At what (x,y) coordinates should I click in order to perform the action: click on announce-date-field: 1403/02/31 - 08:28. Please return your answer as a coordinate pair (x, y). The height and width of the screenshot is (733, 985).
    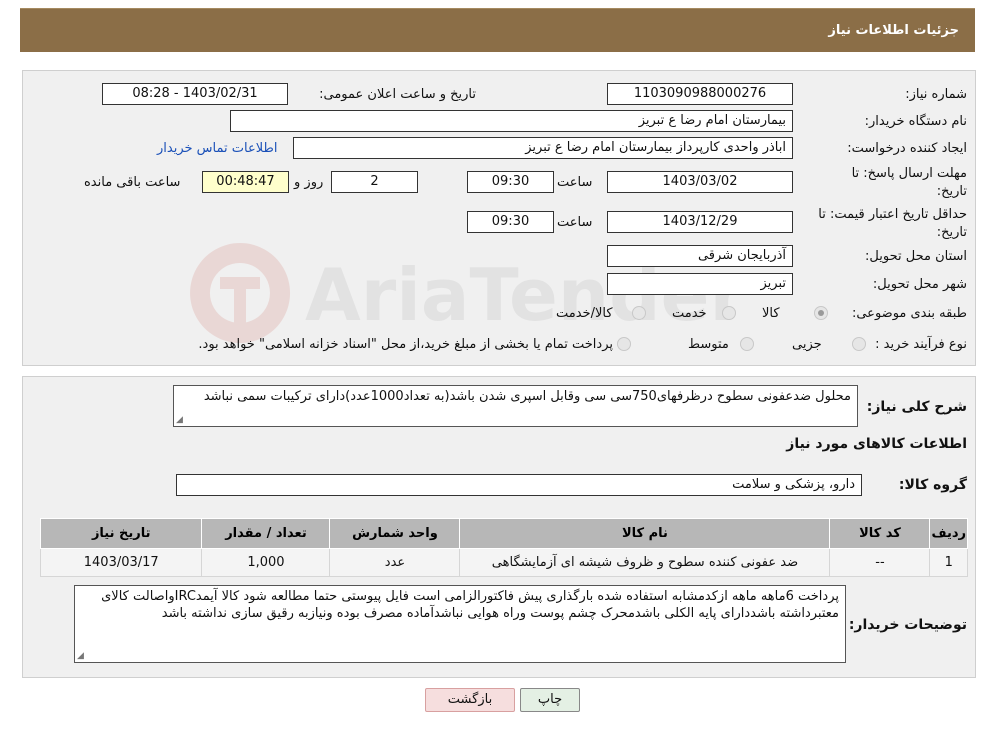
    Looking at the image, I should click on (195, 94).